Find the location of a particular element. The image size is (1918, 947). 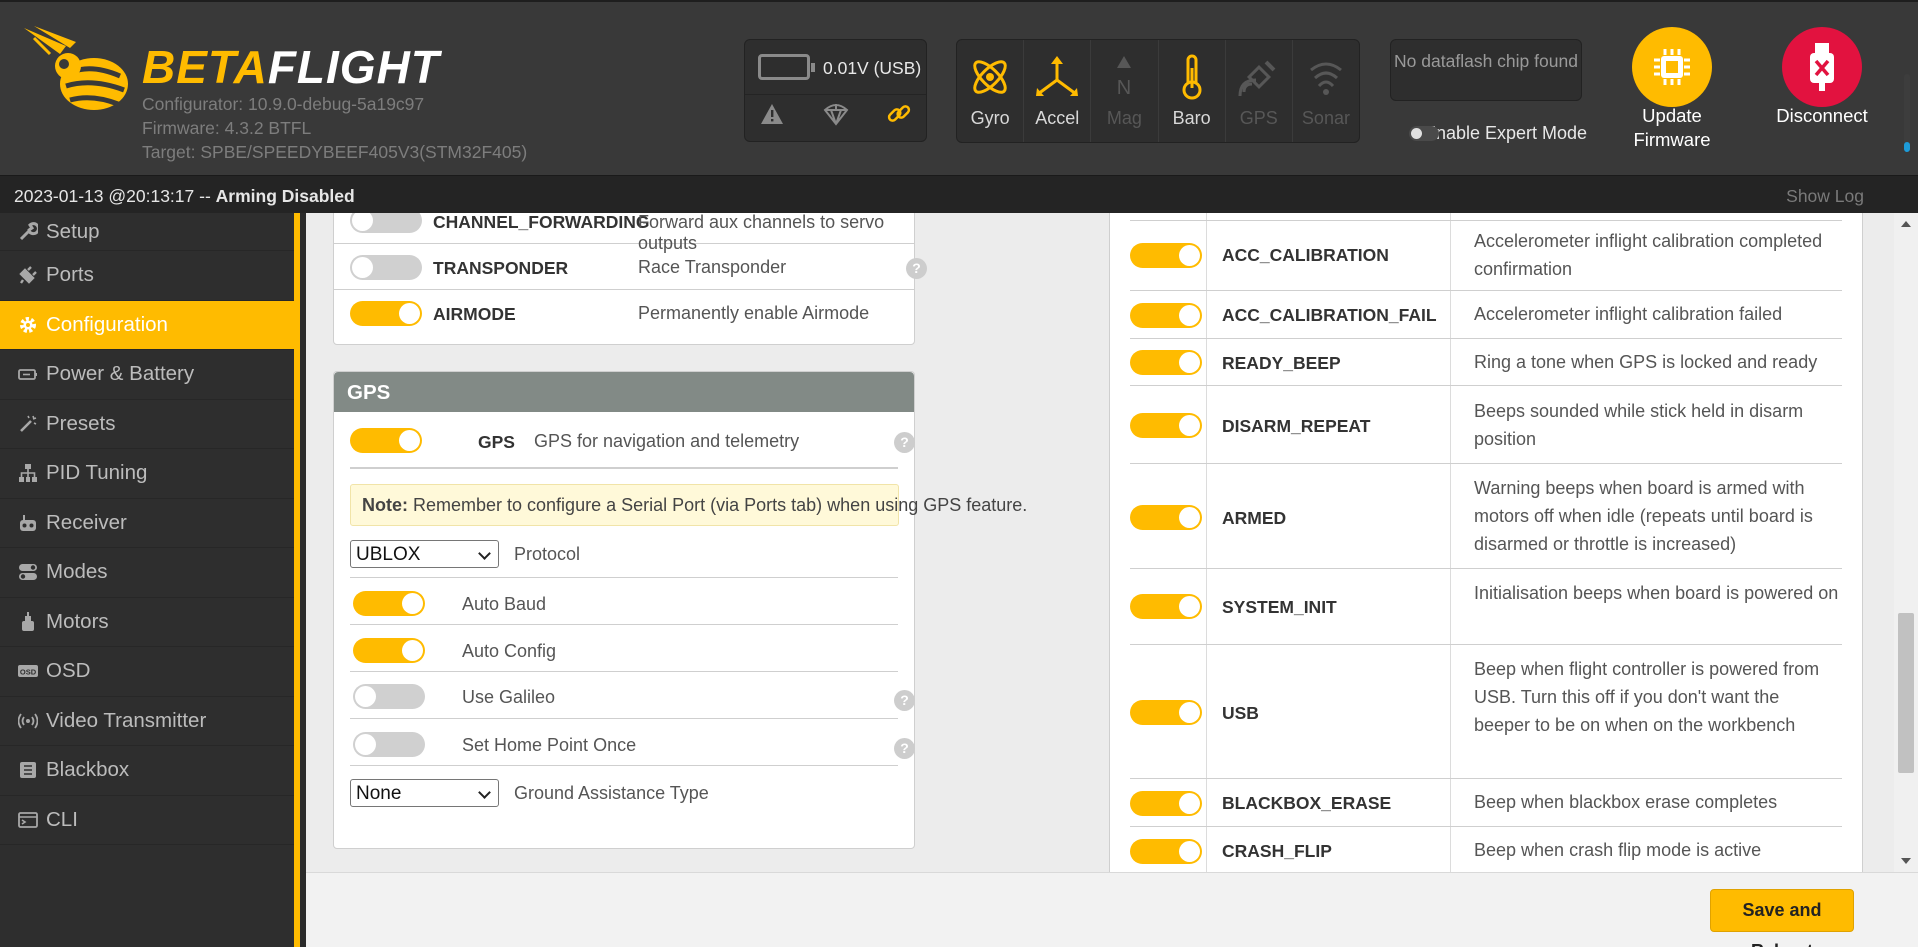

chip-icon is located at coordinates (1672, 67).